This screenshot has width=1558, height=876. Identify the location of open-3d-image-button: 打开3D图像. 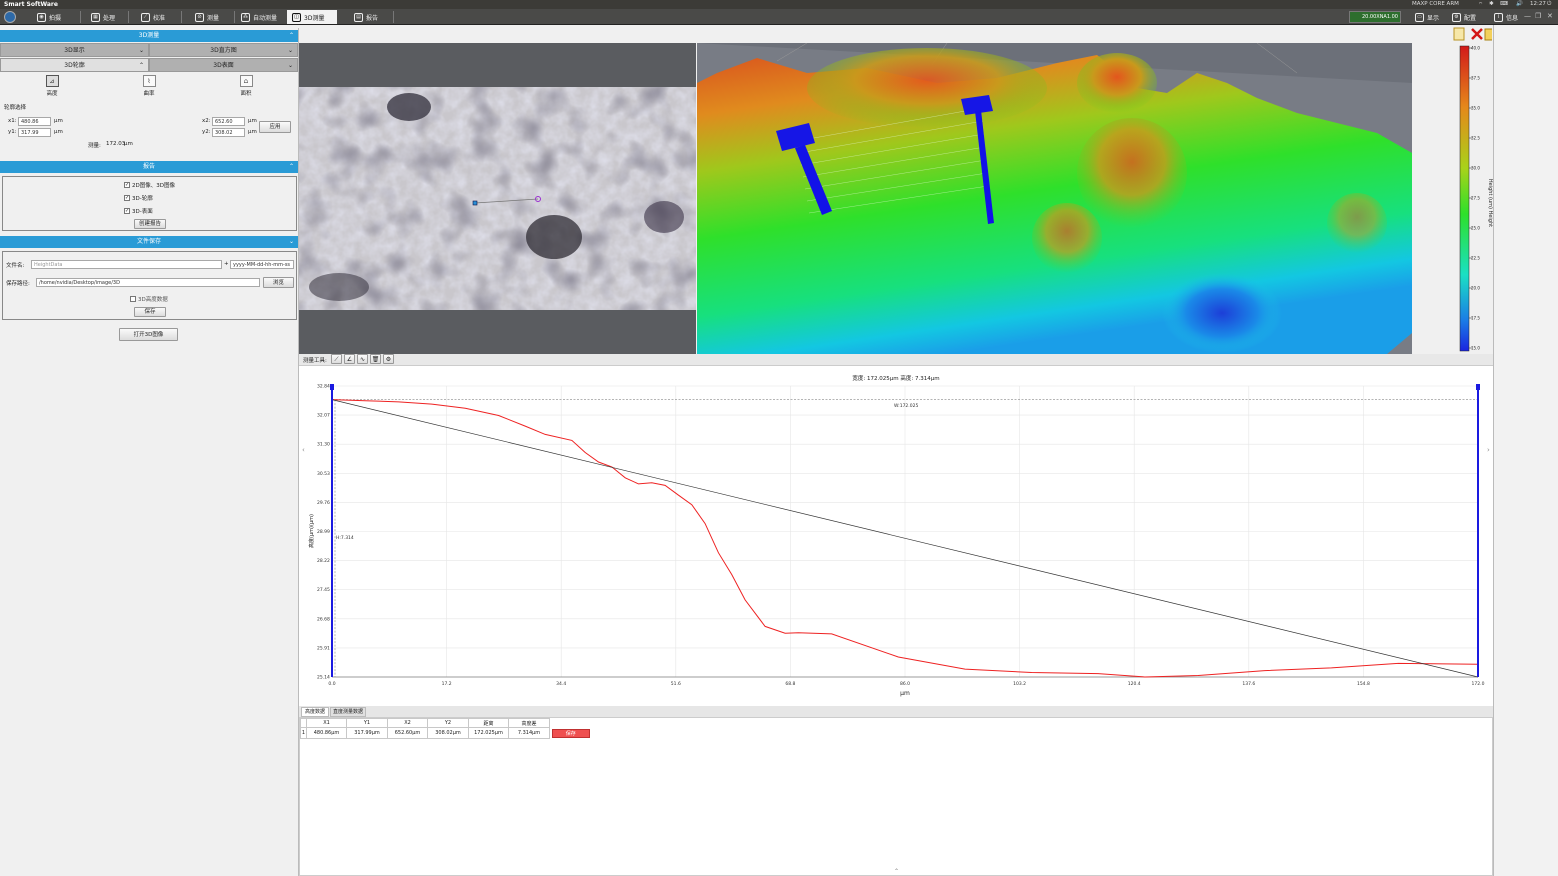
(148, 334).